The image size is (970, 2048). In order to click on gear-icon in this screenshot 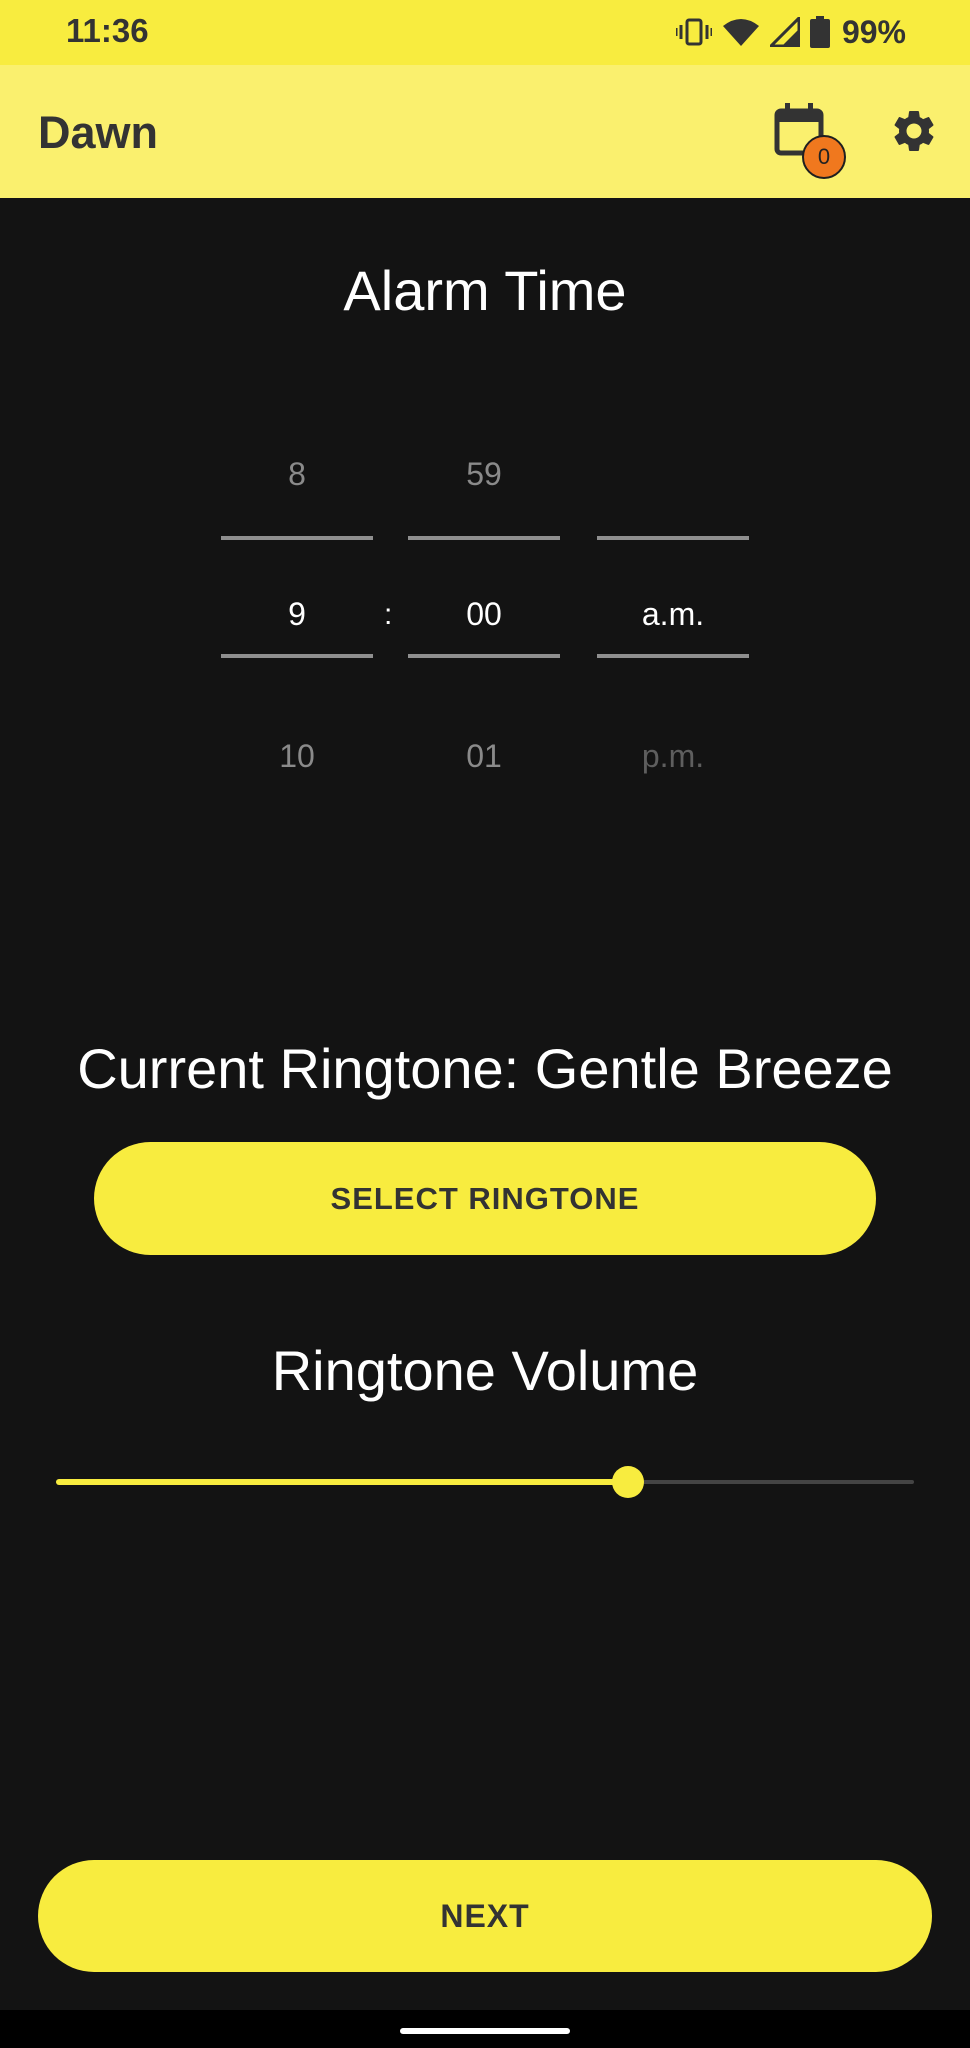, I will do `click(914, 130)`.